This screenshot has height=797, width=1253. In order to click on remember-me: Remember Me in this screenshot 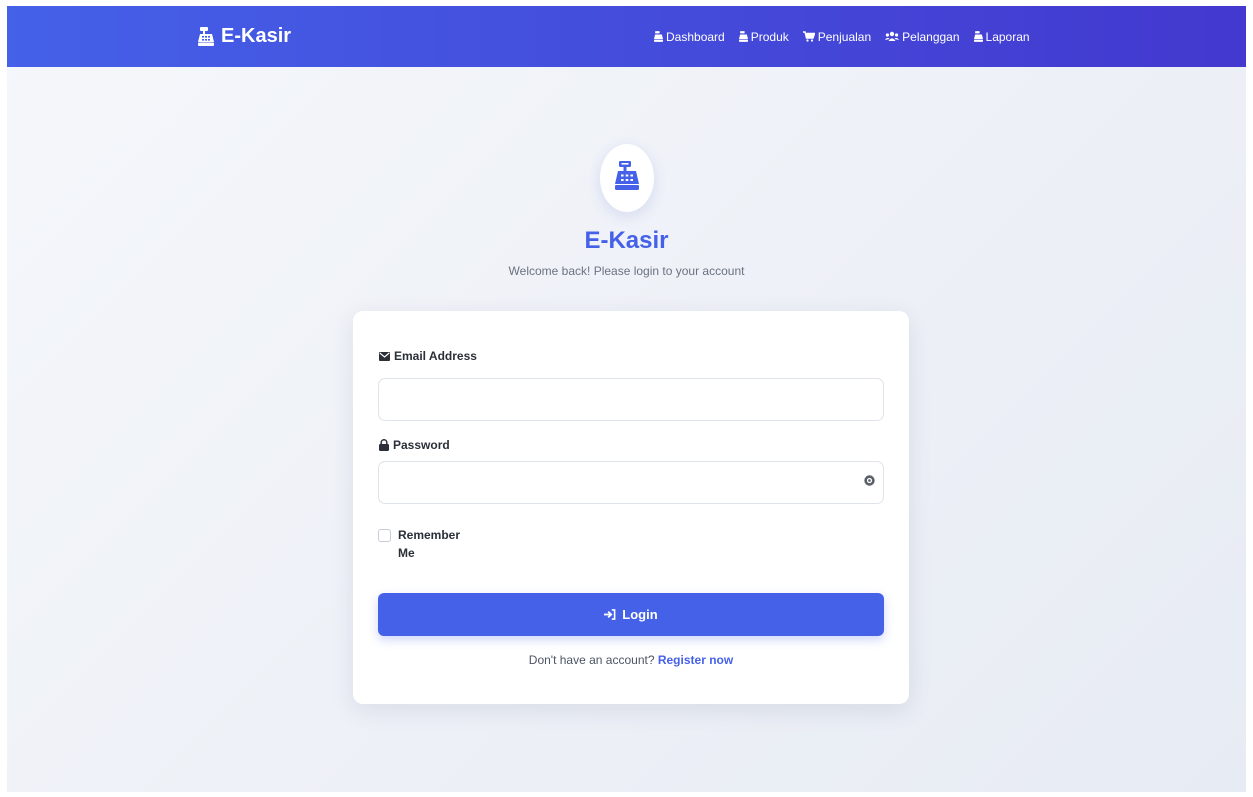, I will do `click(419, 544)`.